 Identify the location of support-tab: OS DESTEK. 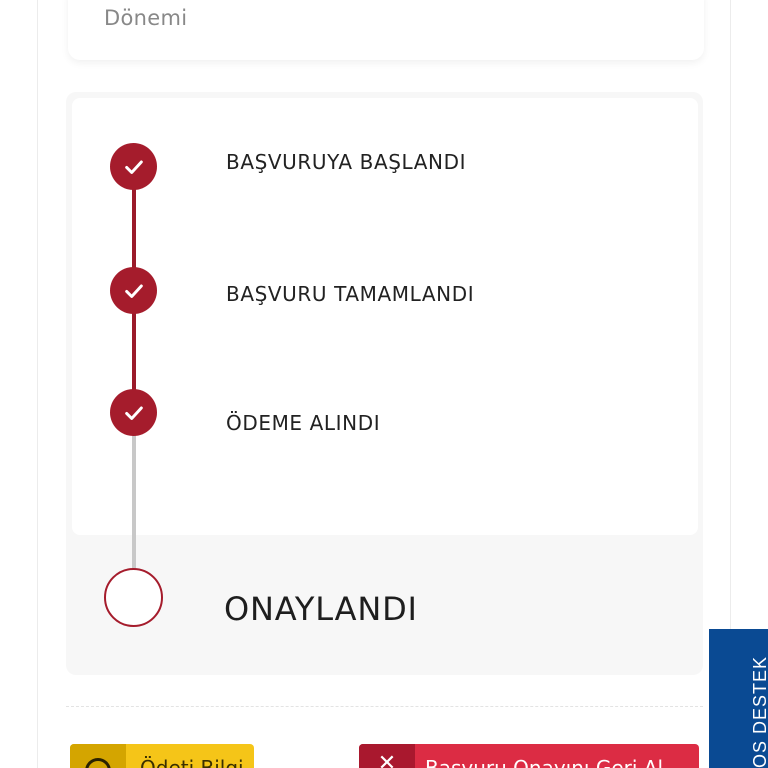
(738, 698).